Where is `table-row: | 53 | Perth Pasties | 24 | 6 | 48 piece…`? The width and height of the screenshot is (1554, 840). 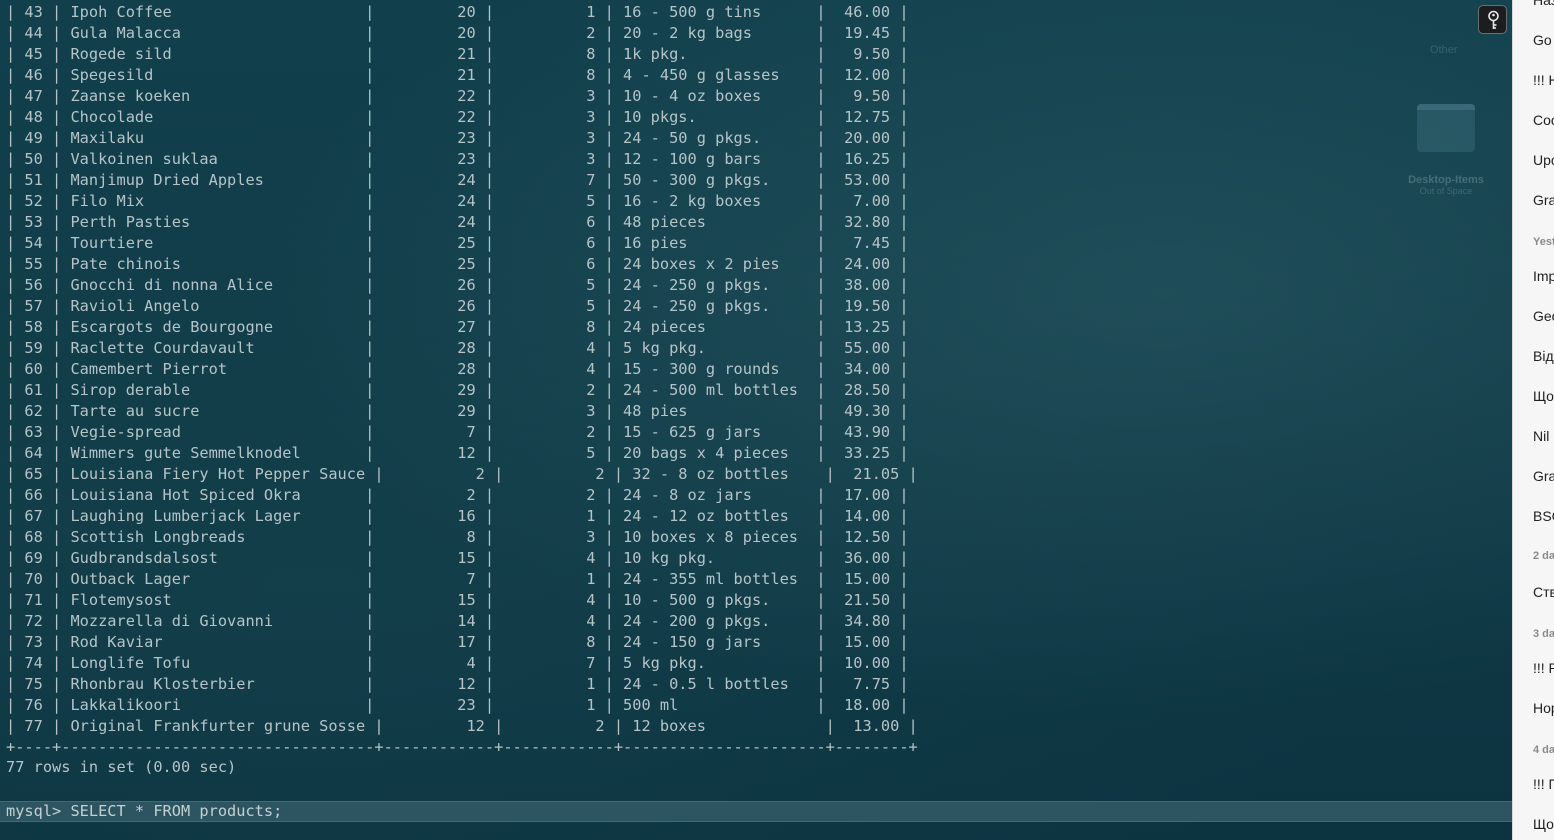
table-row: | 53 | Perth Pasties | 24 | 6 | 48 piece… is located at coordinates (457, 222).